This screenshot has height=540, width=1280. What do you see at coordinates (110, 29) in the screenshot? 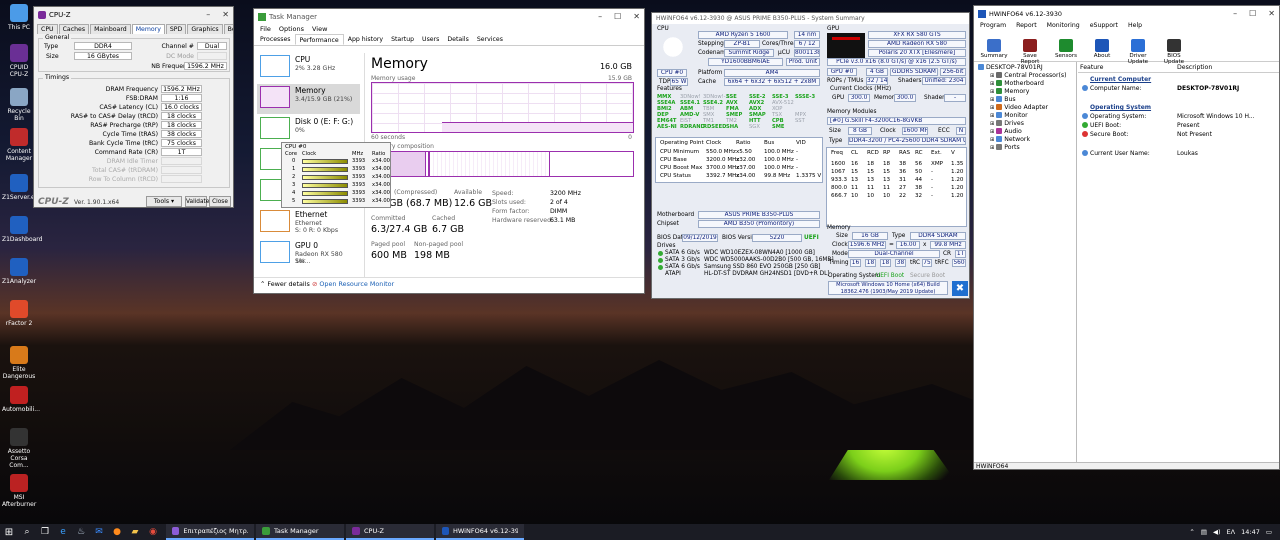
I see `tab-mainboard: Mainboard` at bounding box center [110, 29].